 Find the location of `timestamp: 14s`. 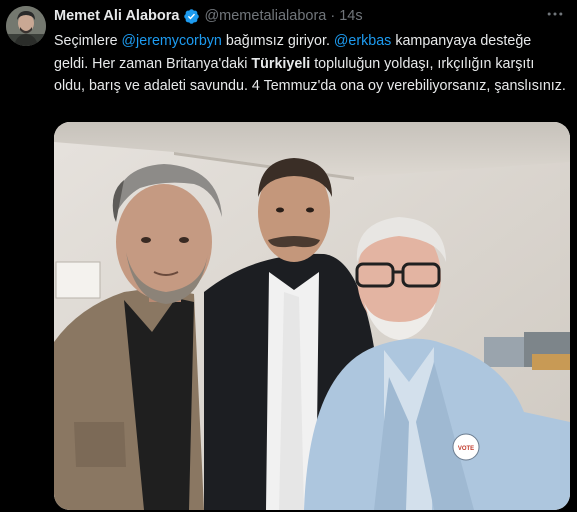

timestamp: 14s is located at coordinates (350, 16).